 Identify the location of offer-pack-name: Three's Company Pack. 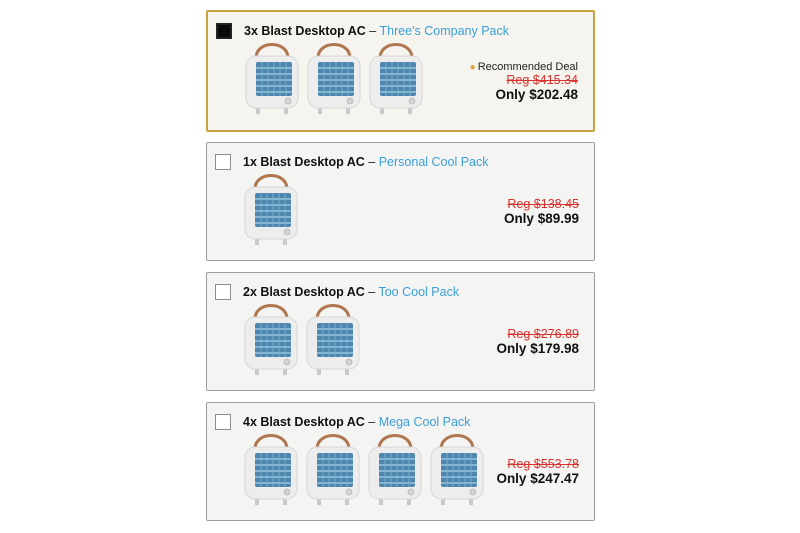
(444, 31).